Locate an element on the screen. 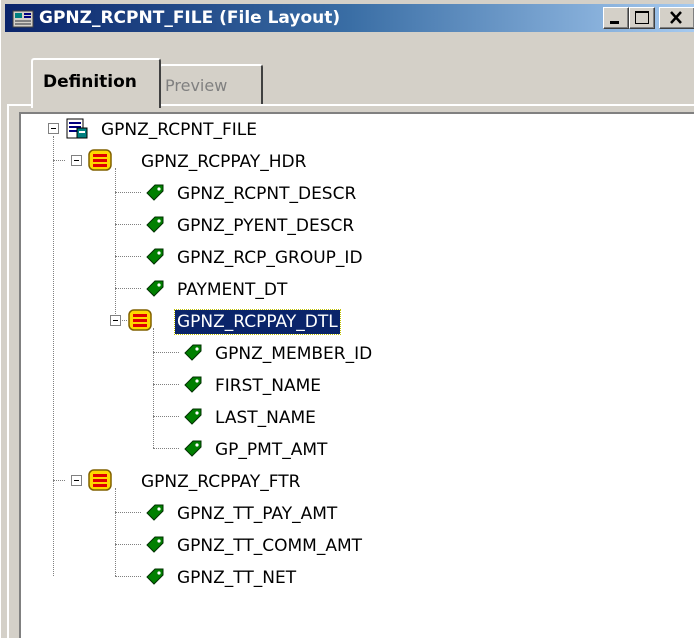 This screenshot has width=694, height=638. tree-root-label: GPNZ_RCPNT_FILE is located at coordinates (179, 130).